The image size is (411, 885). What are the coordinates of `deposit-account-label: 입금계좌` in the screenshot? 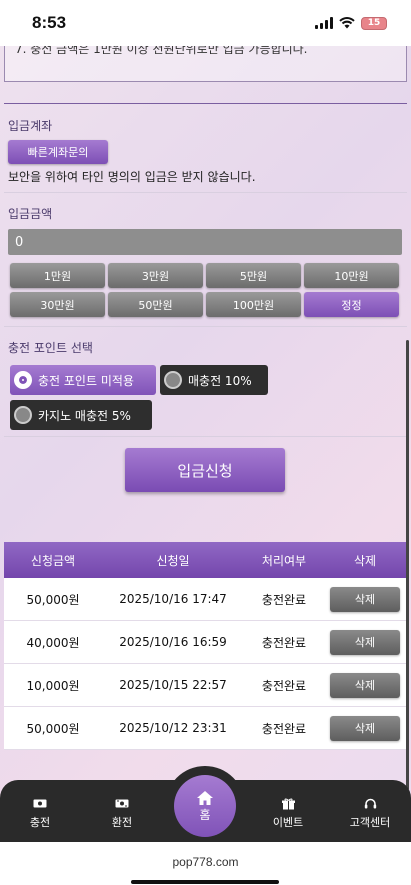 It's located at (30, 126).